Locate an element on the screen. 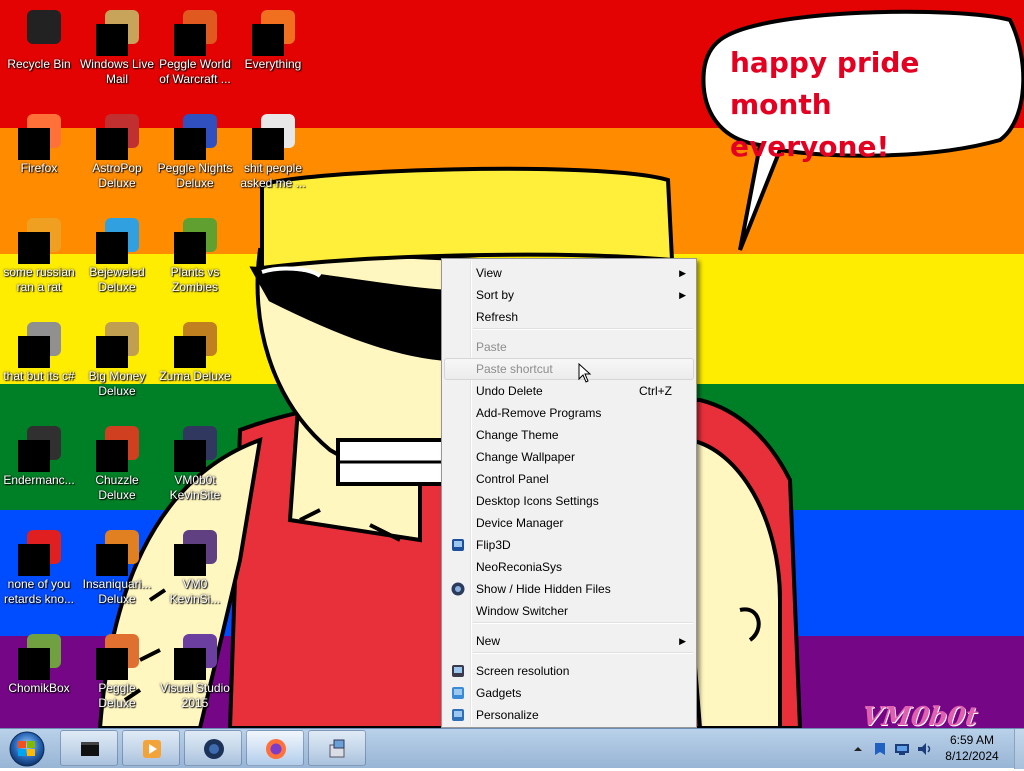  installer-icon is located at coordinates (338, 749).